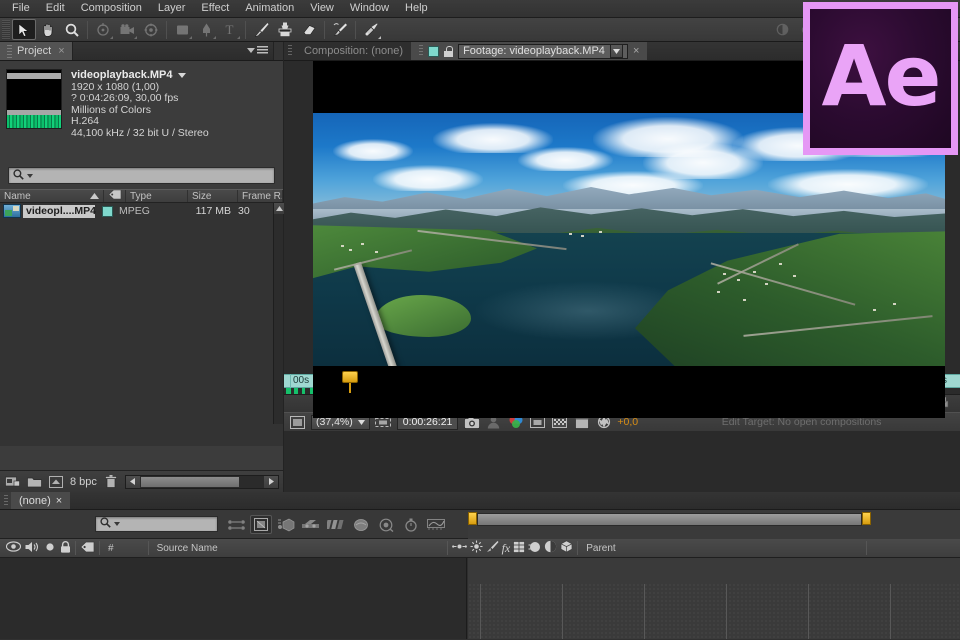  What do you see at coordinates (172, 8) in the screenshot?
I see `menu-item-layer: Layer` at bounding box center [172, 8].